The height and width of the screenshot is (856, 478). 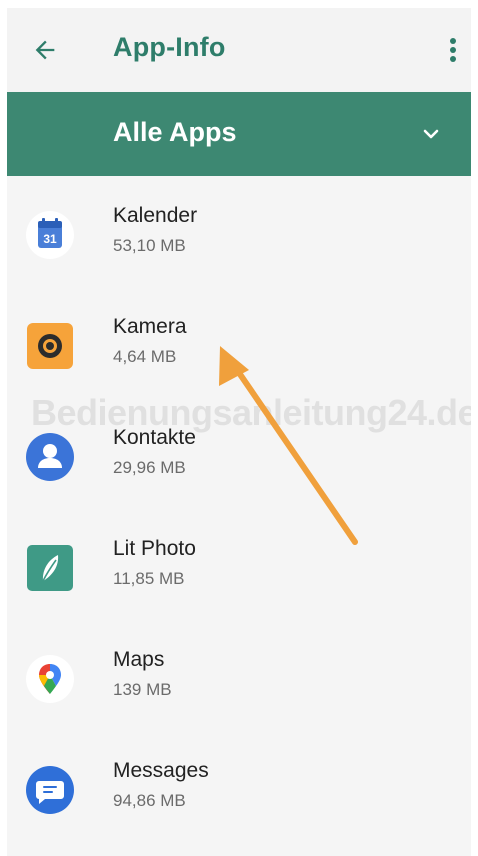 What do you see at coordinates (239, 342) in the screenshot?
I see `list-item-kamera: Kamera 4,64 MB` at bounding box center [239, 342].